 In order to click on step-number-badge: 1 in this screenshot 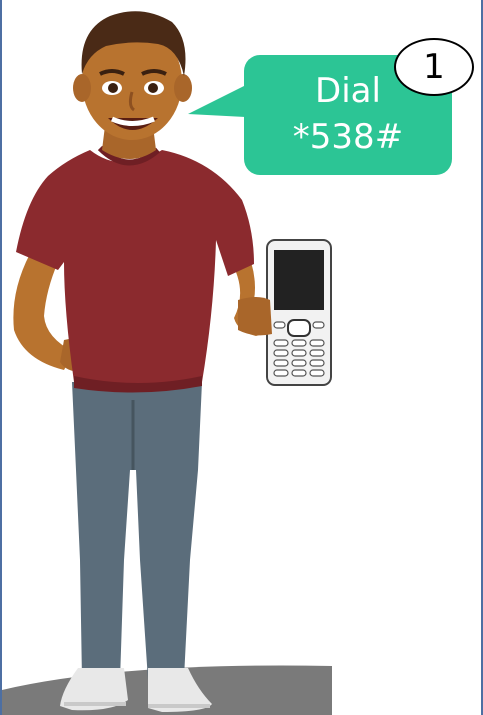, I will do `click(434, 67)`.